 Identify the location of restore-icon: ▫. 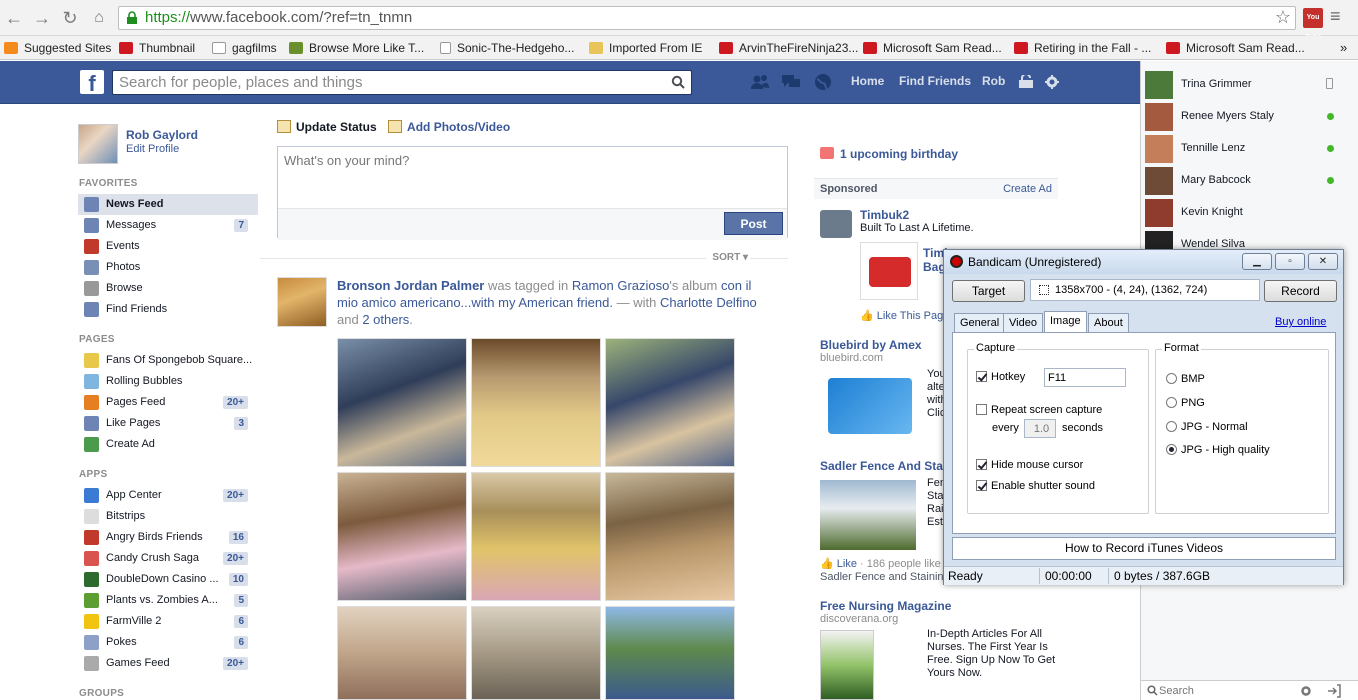
(1290, 261).